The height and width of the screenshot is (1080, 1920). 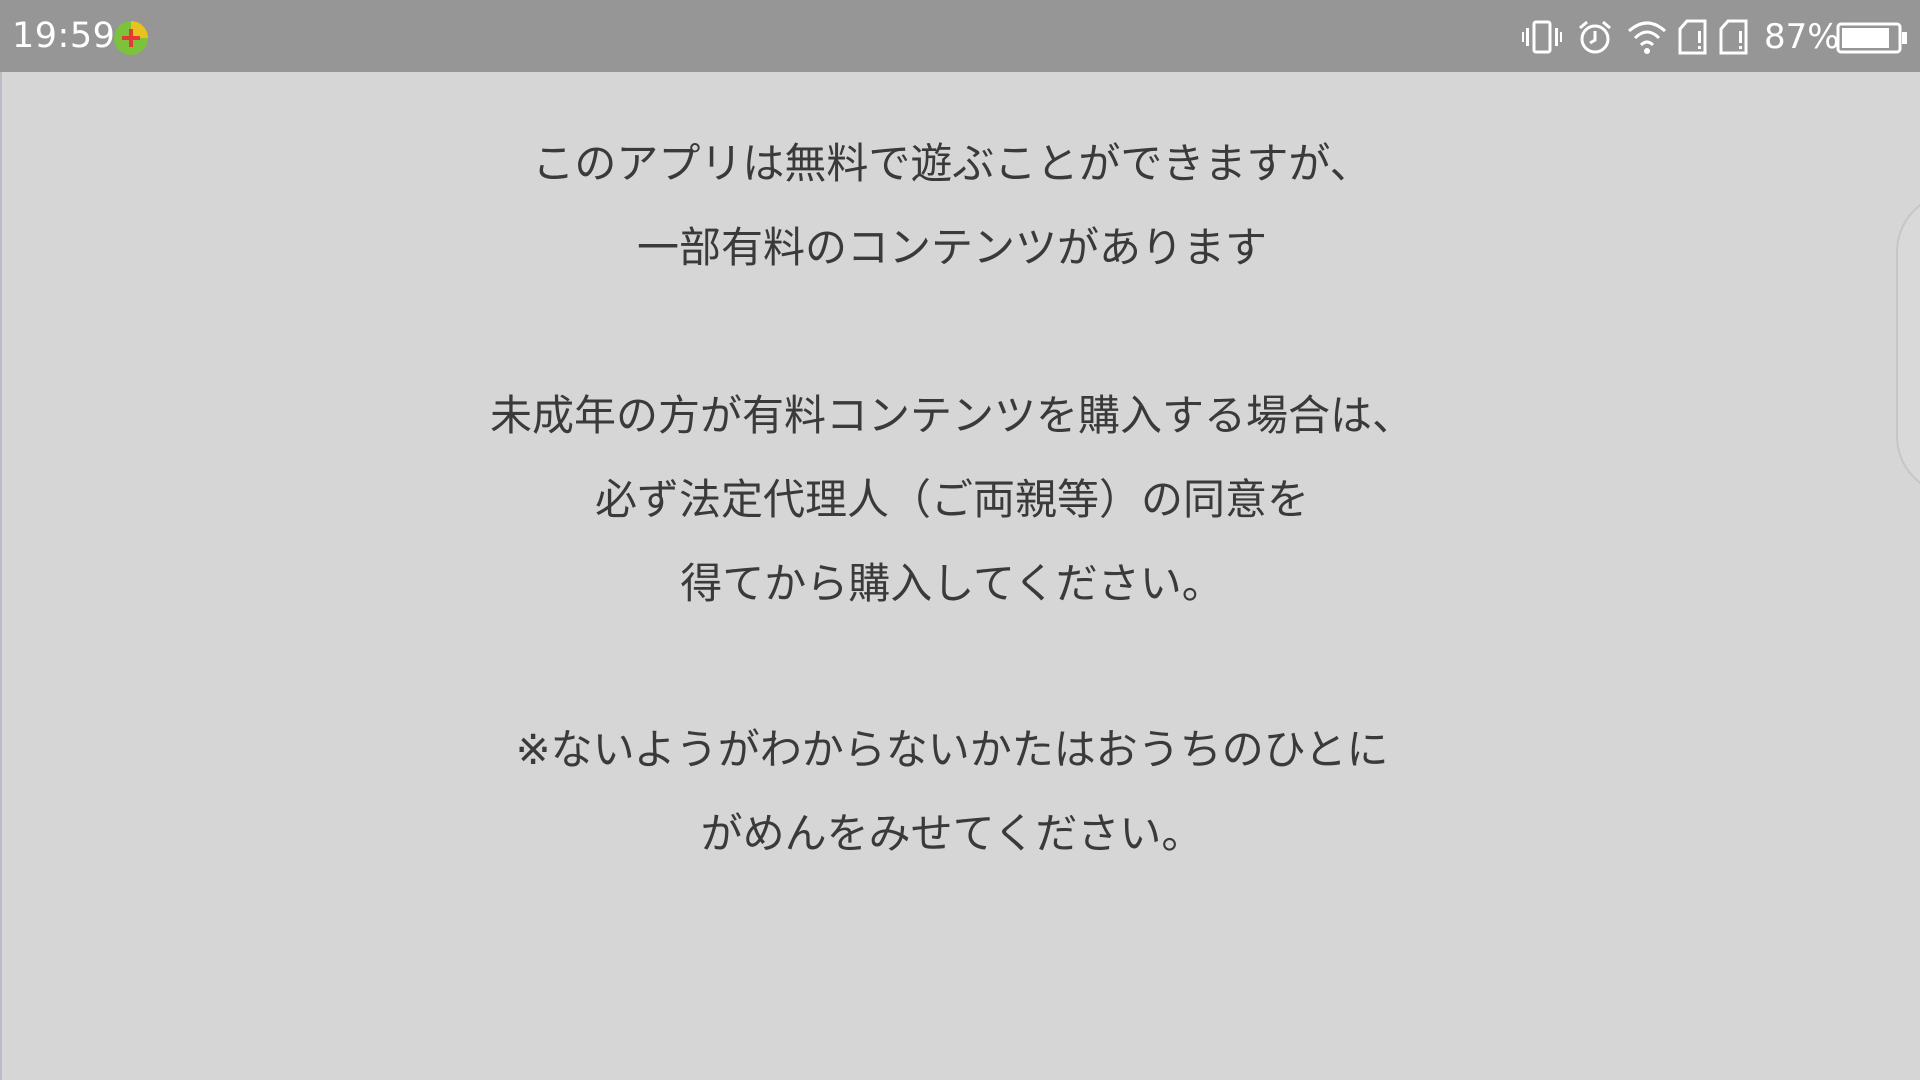 I want to click on vibrate-icon, so click(x=1542, y=37).